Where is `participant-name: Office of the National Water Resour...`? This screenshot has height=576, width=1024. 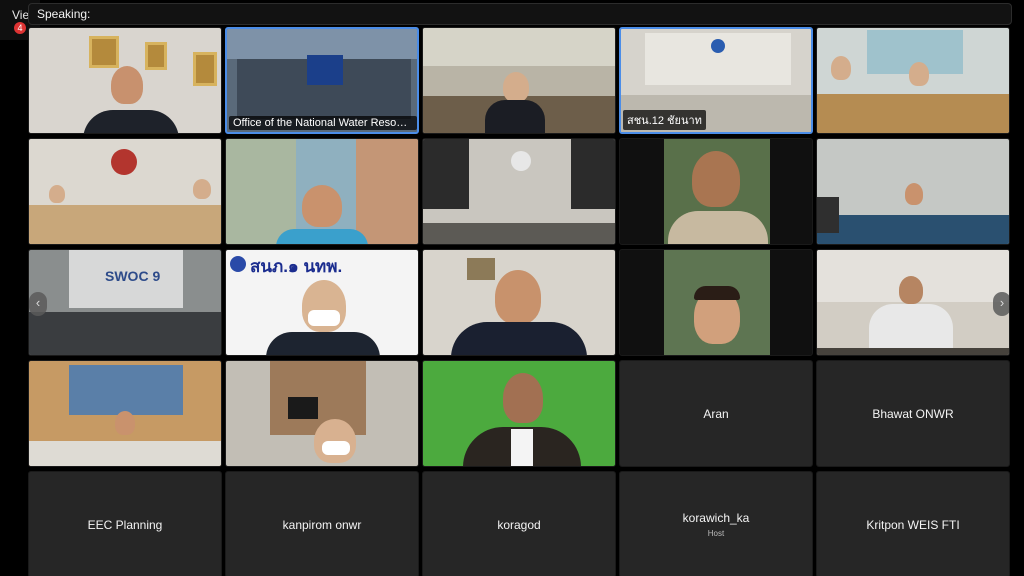
participant-name: Office of the National Water Resour... is located at coordinates (323, 123).